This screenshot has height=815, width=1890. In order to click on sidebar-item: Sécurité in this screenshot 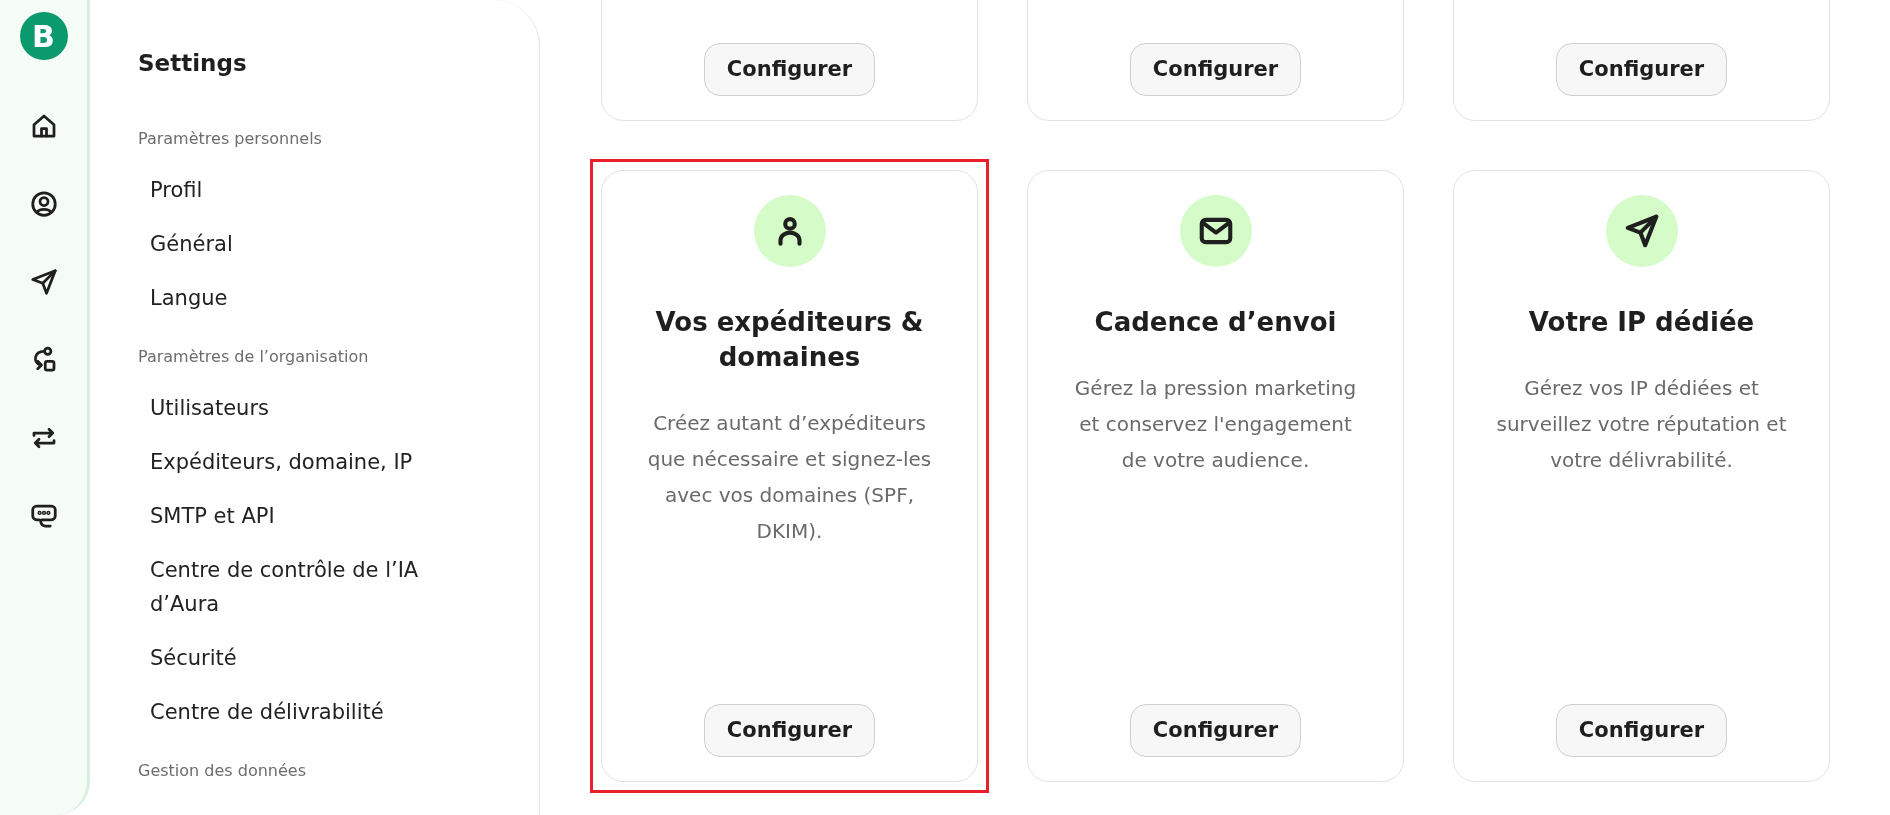, I will do `click(288, 657)`.